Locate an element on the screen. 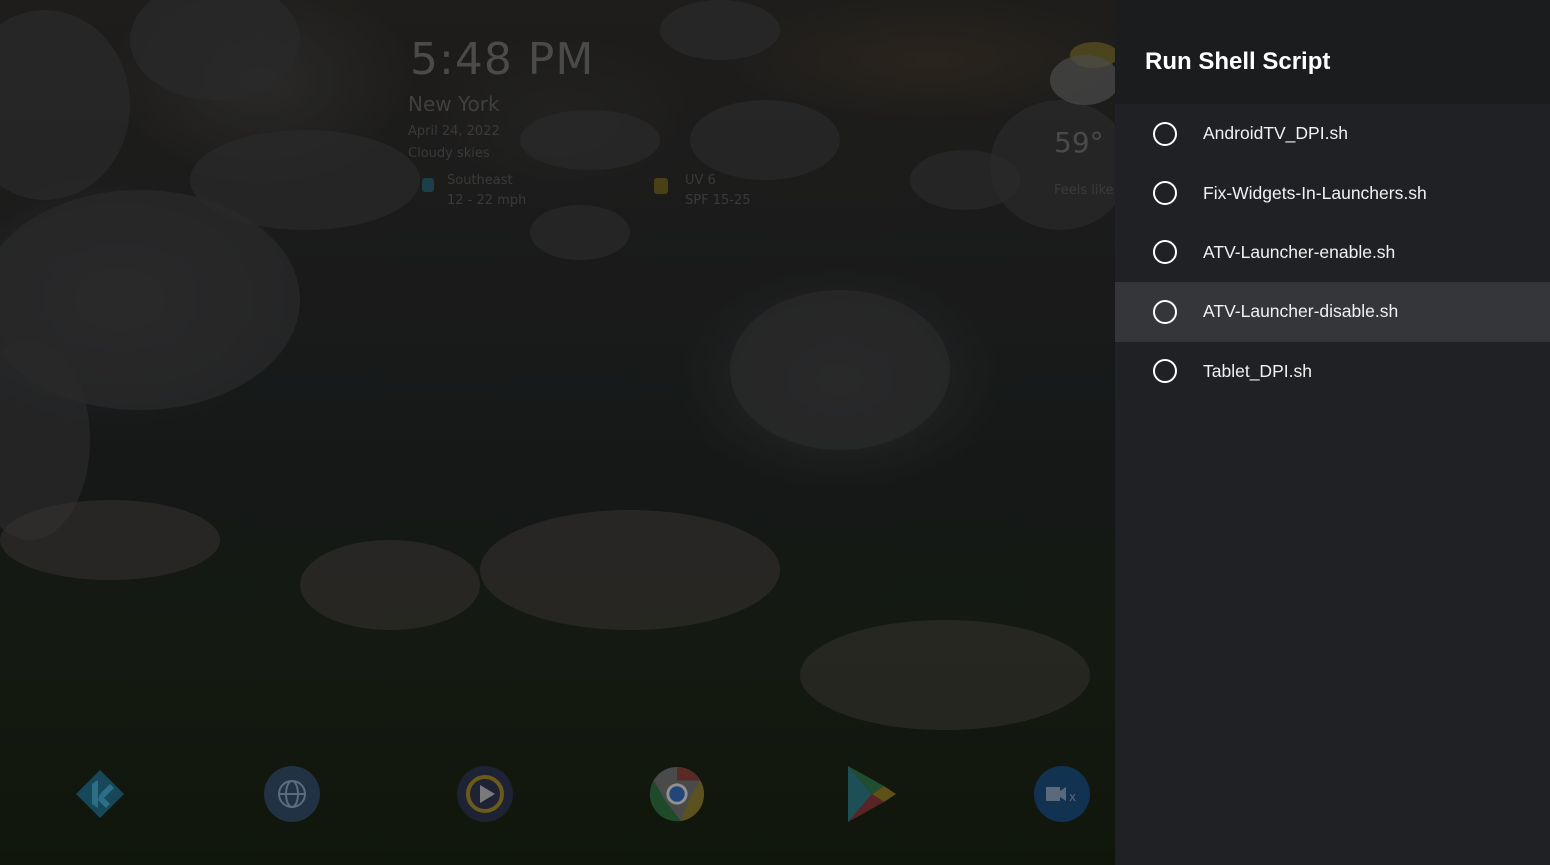  script-option-atv-launcher-disable: ATV-Launcher-disable.sh is located at coordinates (1332, 312).